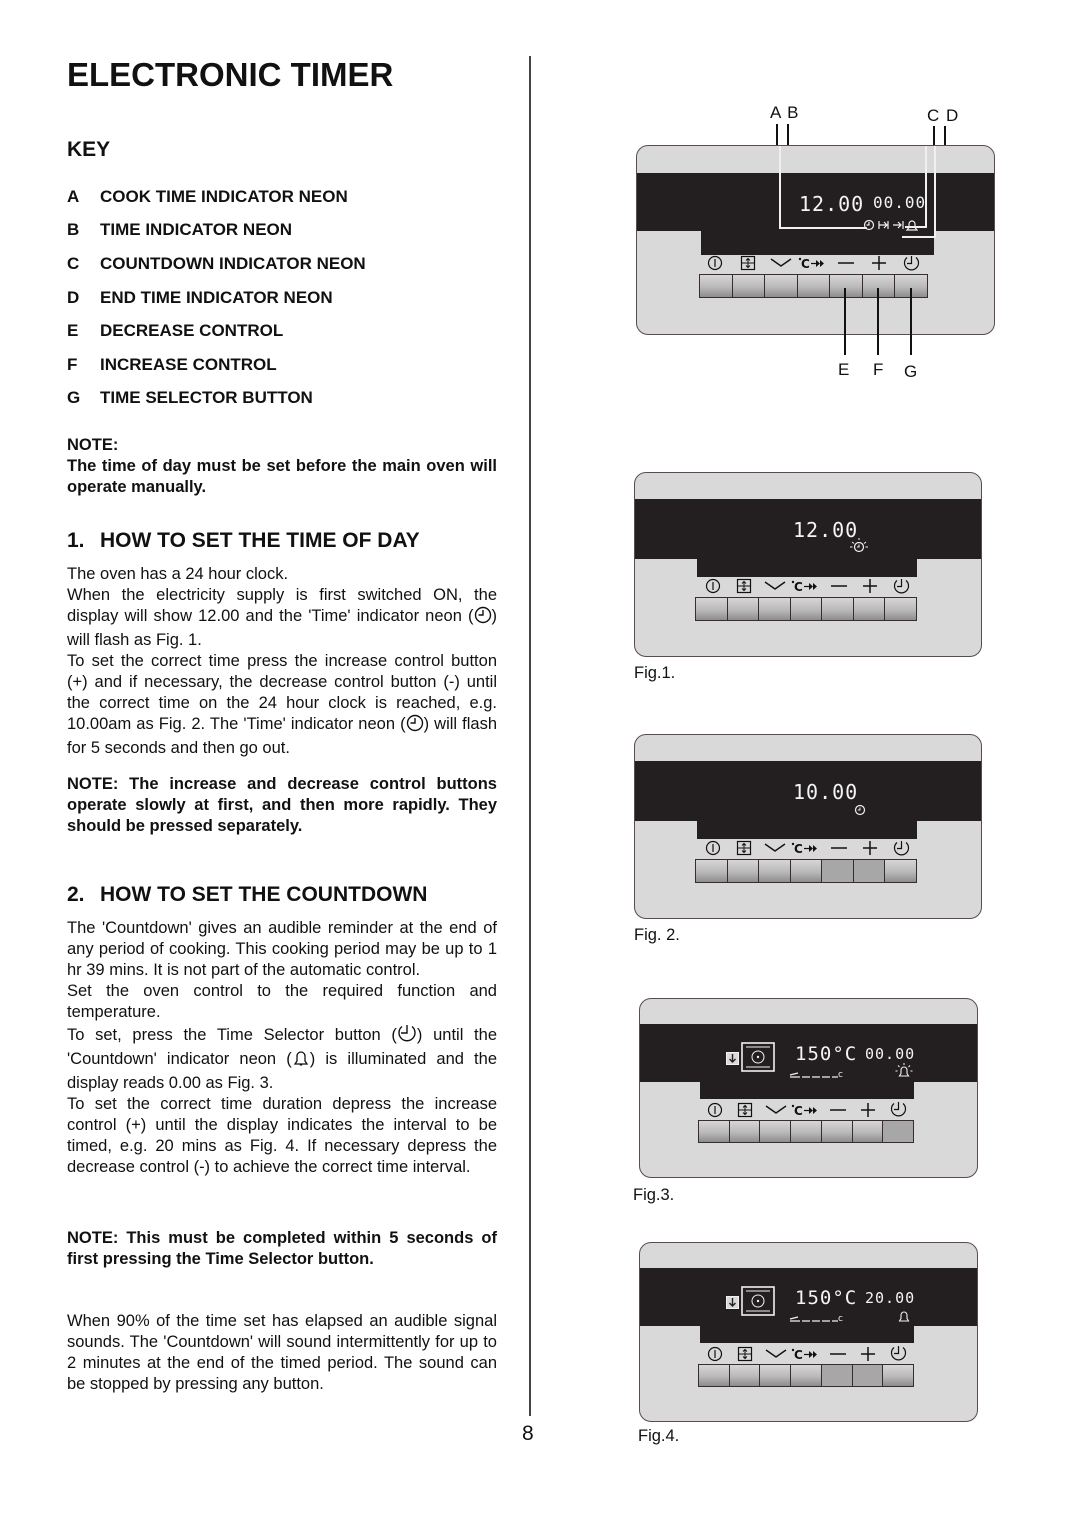 Image resolution: width=1080 pixels, height=1528 pixels. I want to click on key-item-e: E DECREASE CONTROL, so click(287, 331).